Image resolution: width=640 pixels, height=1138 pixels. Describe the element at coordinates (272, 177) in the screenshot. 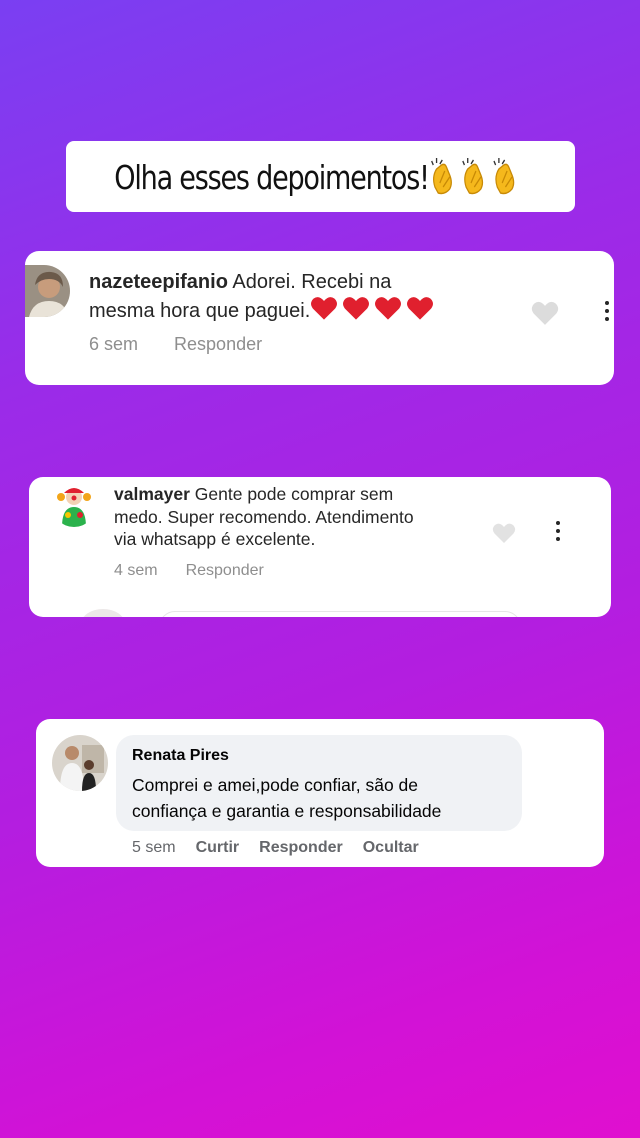

I see `title-text: Olha esses depoimentos!` at that location.